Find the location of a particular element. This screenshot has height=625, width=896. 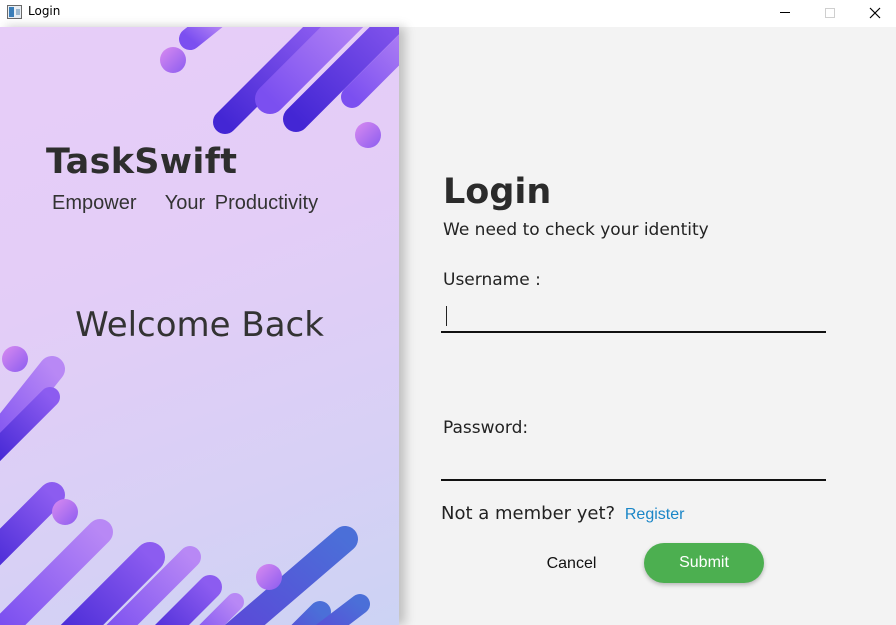

username-label: Username : is located at coordinates (492, 280).